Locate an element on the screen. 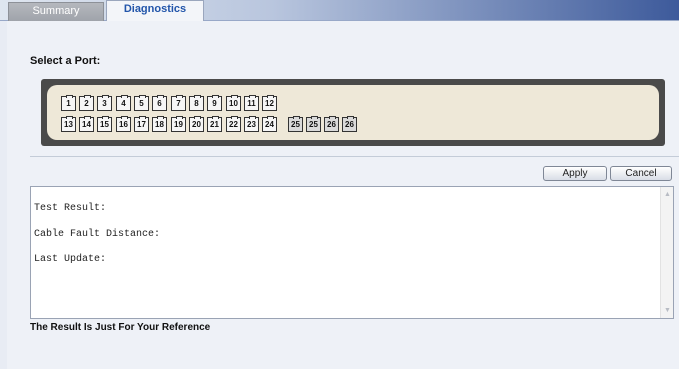 This screenshot has height=369, width=679. apply-button: Apply is located at coordinates (575, 173).